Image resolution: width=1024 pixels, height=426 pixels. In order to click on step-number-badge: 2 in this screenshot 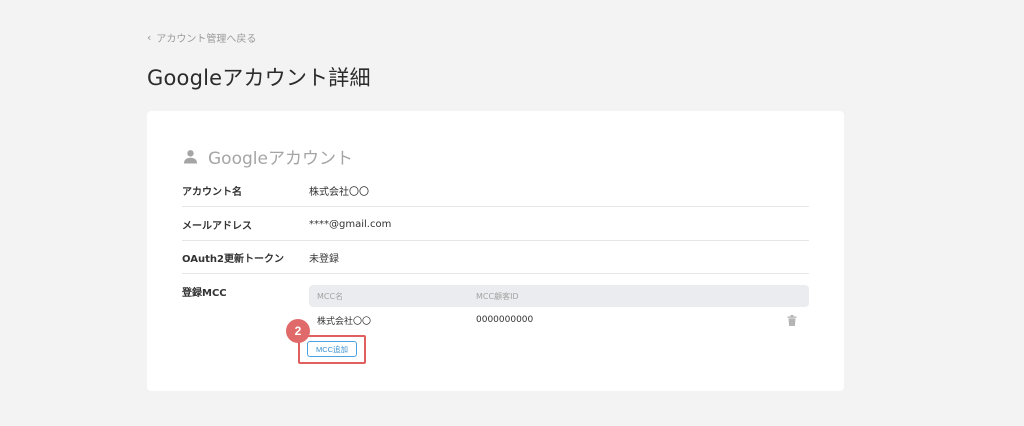, I will do `click(298, 331)`.